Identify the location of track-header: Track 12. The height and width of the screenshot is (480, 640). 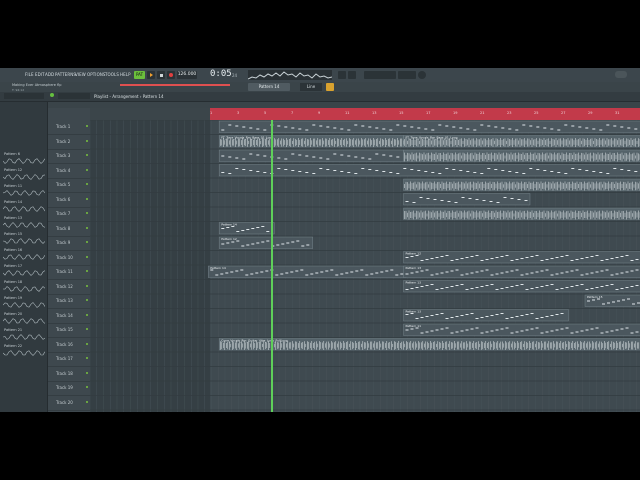
(69, 287).